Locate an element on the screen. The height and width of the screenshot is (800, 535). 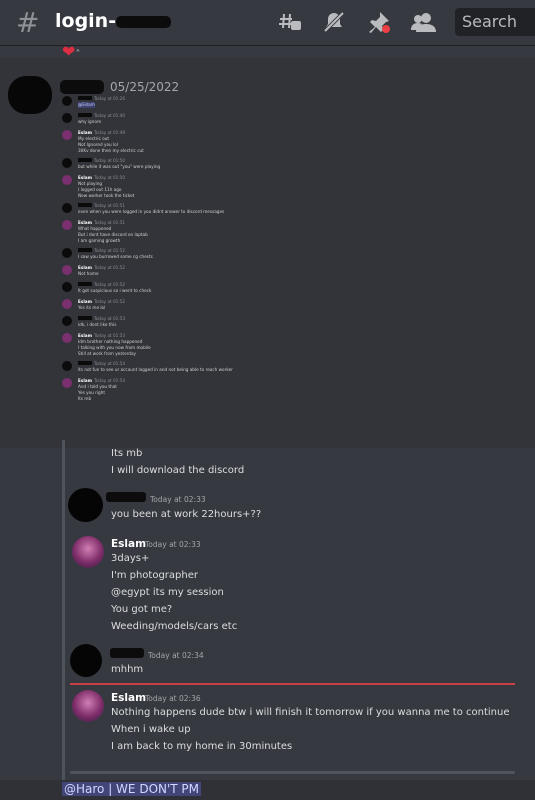
embedded-message-line: New worker took the ticket is located at coordinates (106, 195).